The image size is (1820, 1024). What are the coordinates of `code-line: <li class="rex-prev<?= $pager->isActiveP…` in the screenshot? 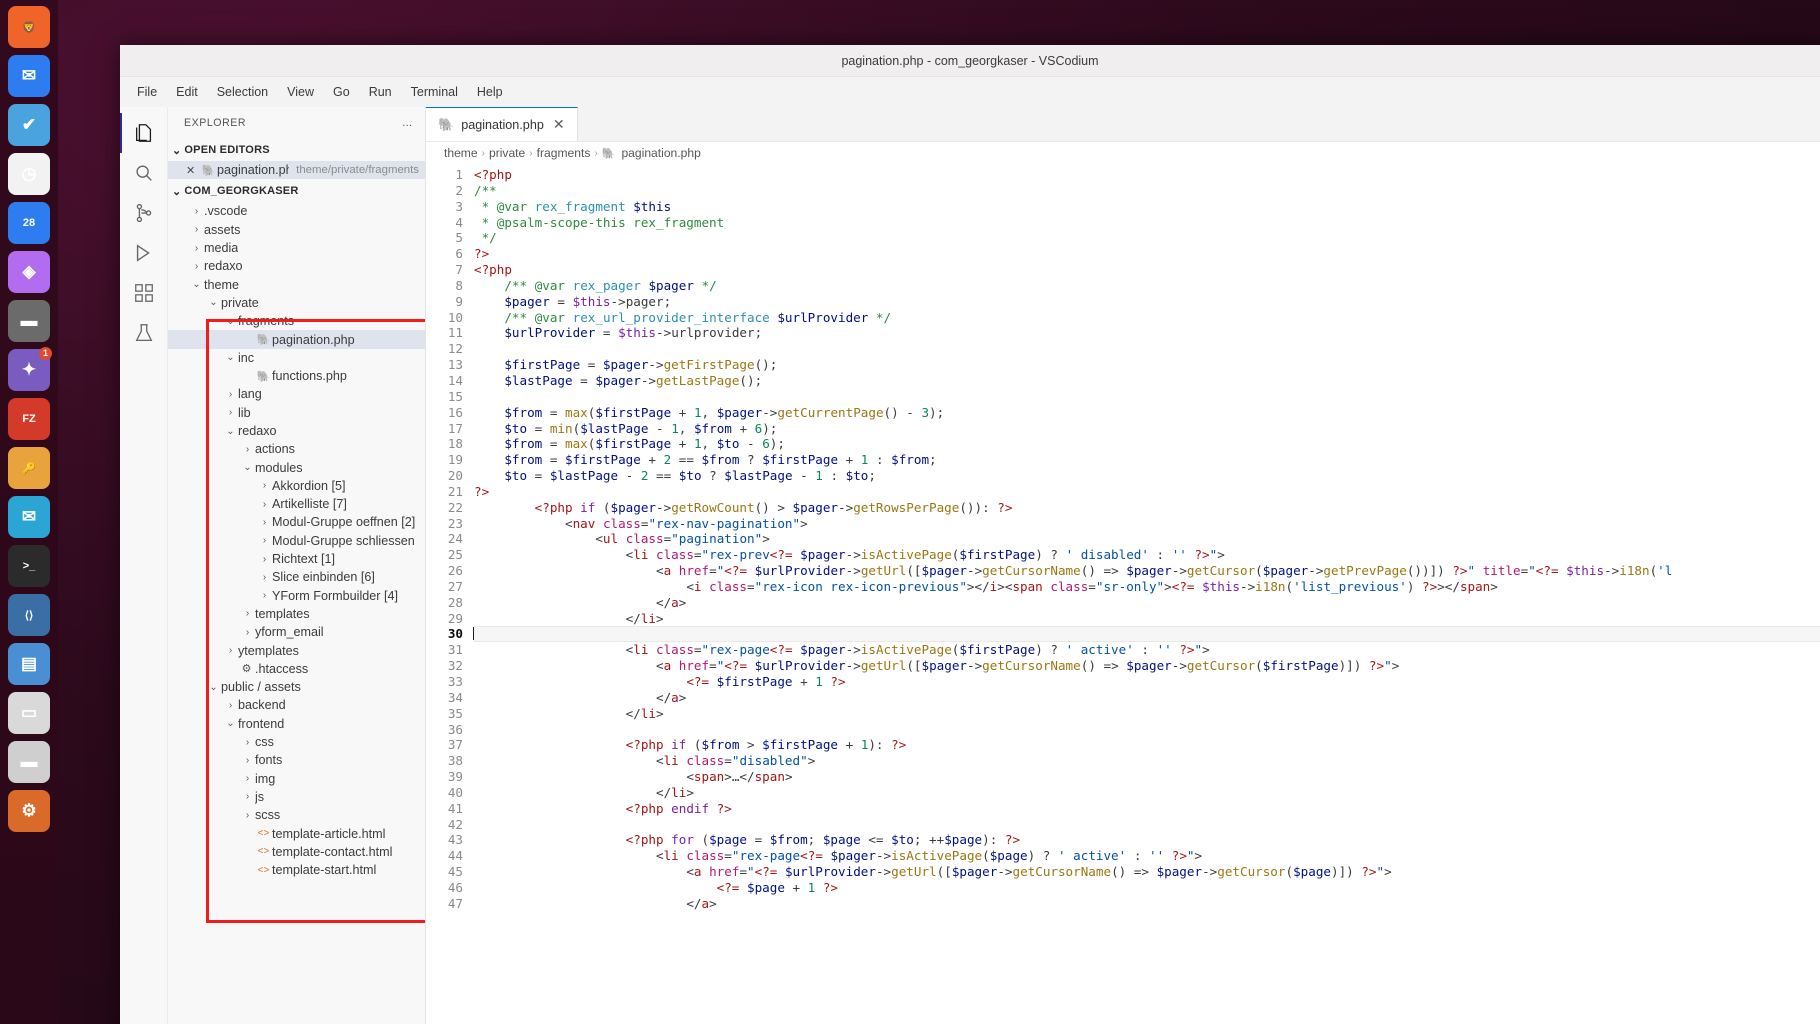 It's located at (1147, 555).